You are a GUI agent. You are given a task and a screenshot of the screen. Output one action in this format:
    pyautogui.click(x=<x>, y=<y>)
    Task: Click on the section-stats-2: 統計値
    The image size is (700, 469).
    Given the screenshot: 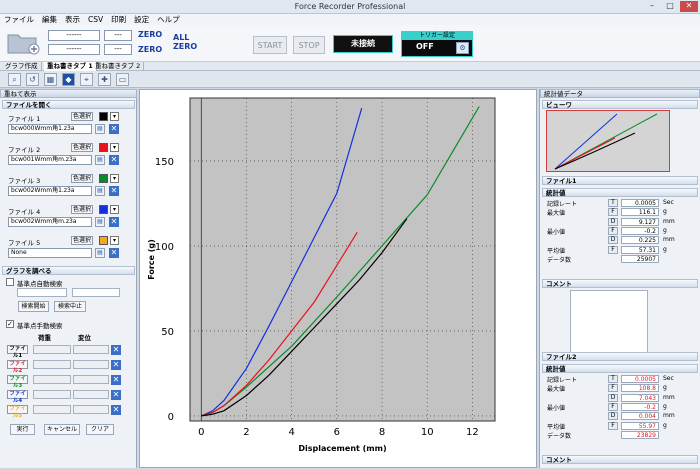 What is the action you would take?
    pyautogui.click(x=620, y=368)
    